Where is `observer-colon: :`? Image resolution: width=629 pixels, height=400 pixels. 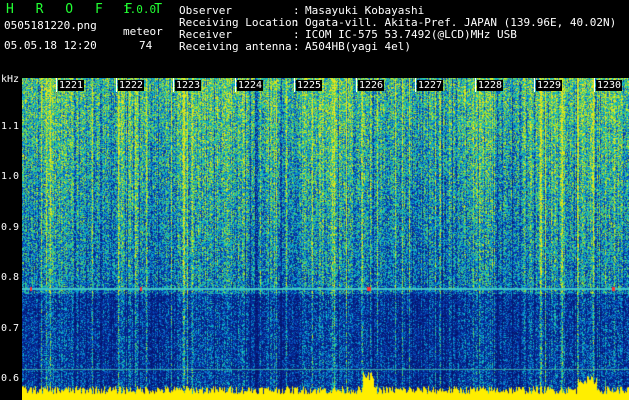 observer-colon: : is located at coordinates (296, 10).